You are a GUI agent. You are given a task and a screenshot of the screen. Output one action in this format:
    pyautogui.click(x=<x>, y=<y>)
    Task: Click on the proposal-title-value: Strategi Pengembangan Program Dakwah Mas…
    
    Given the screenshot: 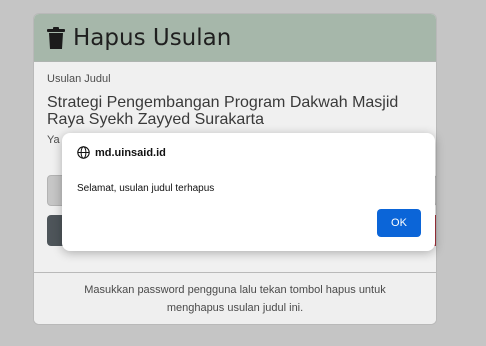 What is the action you would take?
    pyautogui.click(x=223, y=111)
    